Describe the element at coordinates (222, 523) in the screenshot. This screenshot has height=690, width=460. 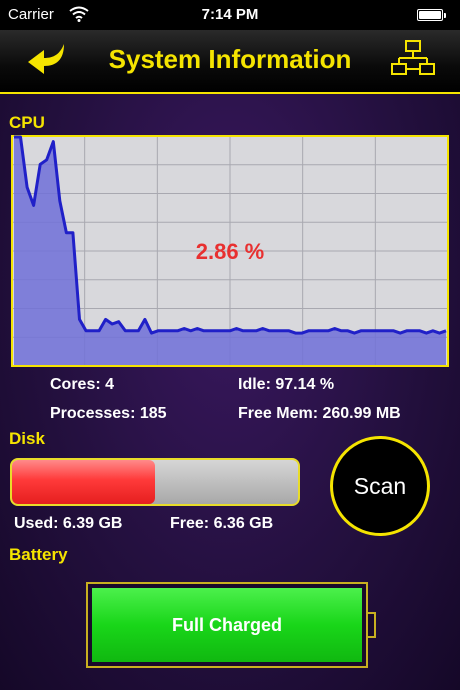
I see `disk-free-stat: Free: 6.36 GB` at that location.